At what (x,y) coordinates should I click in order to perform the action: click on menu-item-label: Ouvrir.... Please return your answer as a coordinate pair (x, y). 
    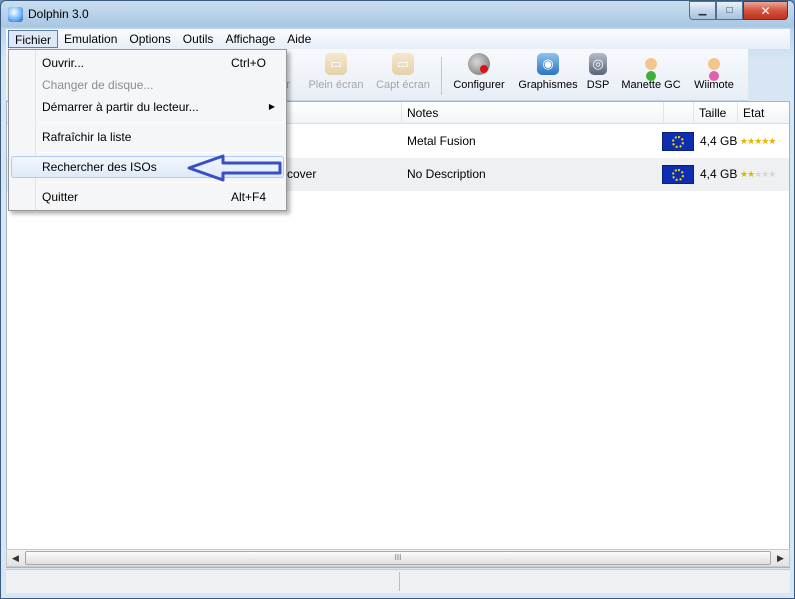
    Looking at the image, I should click on (63, 63).